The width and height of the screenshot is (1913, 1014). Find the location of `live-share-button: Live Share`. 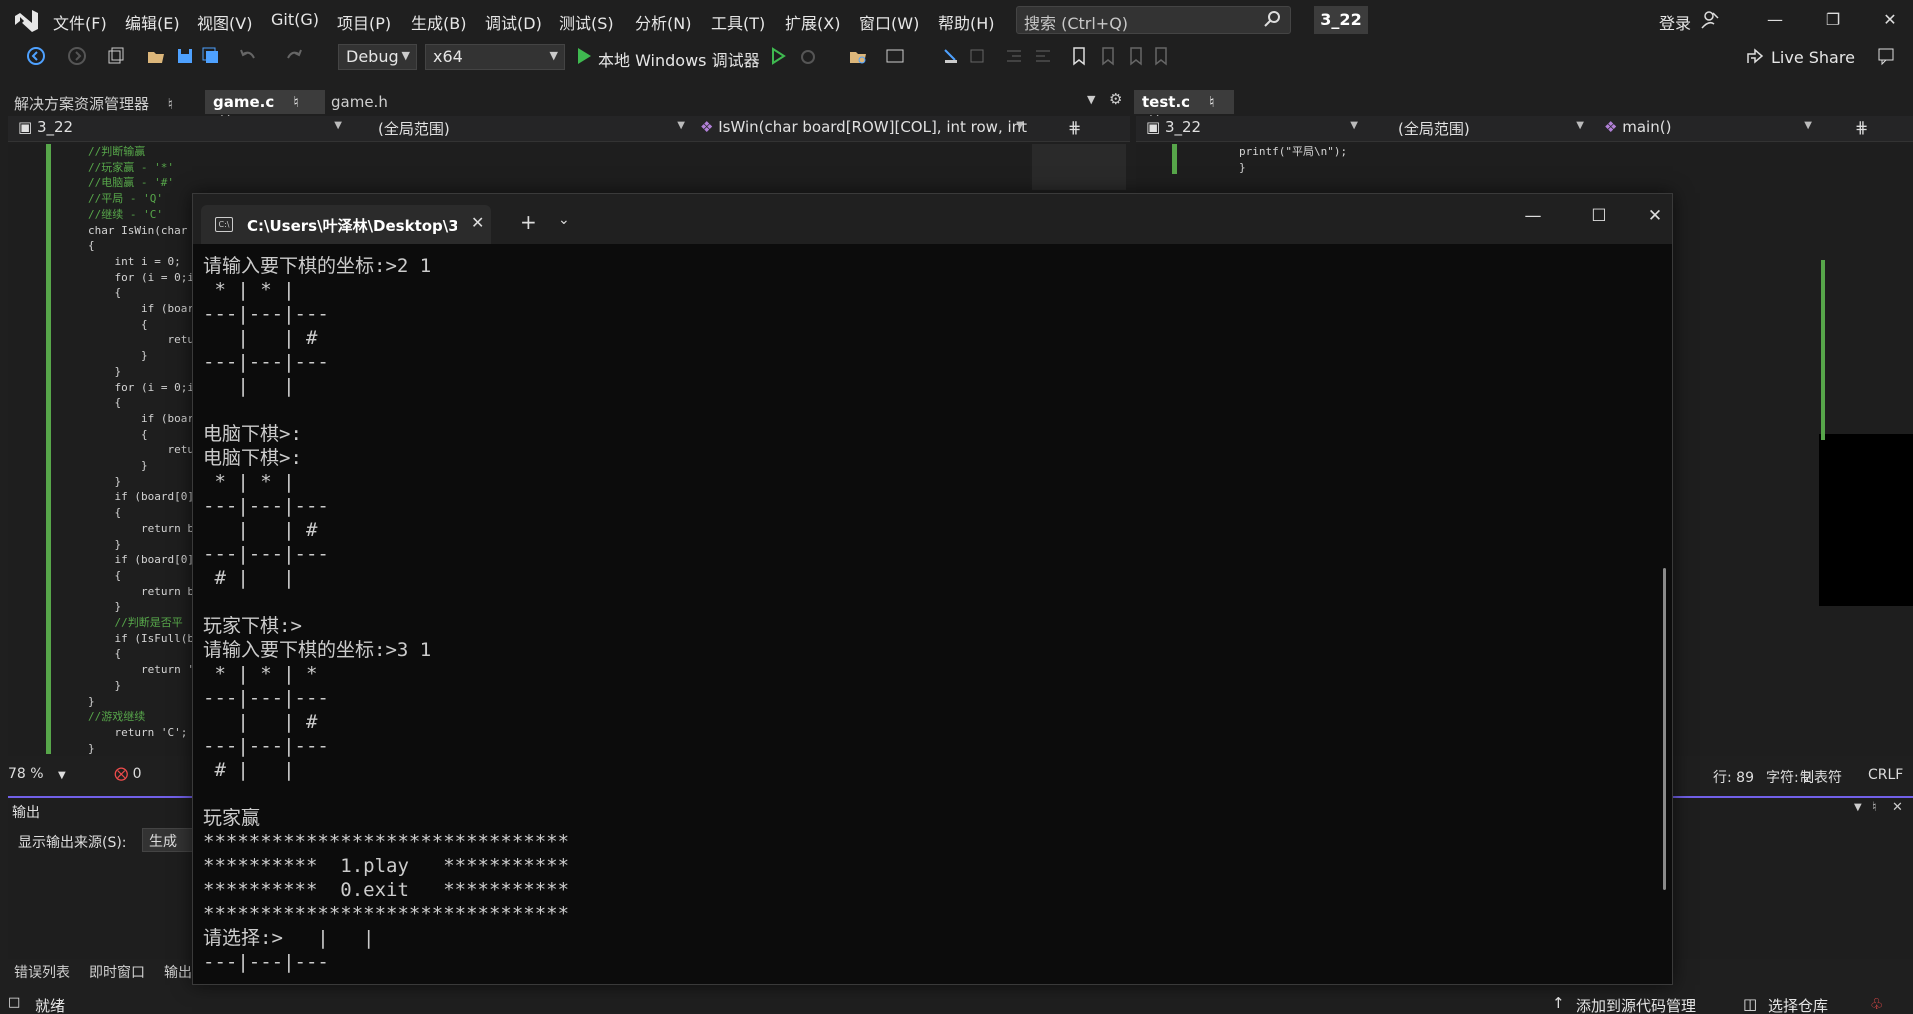

live-share-button: Live Share is located at coordinates (1813, 57).